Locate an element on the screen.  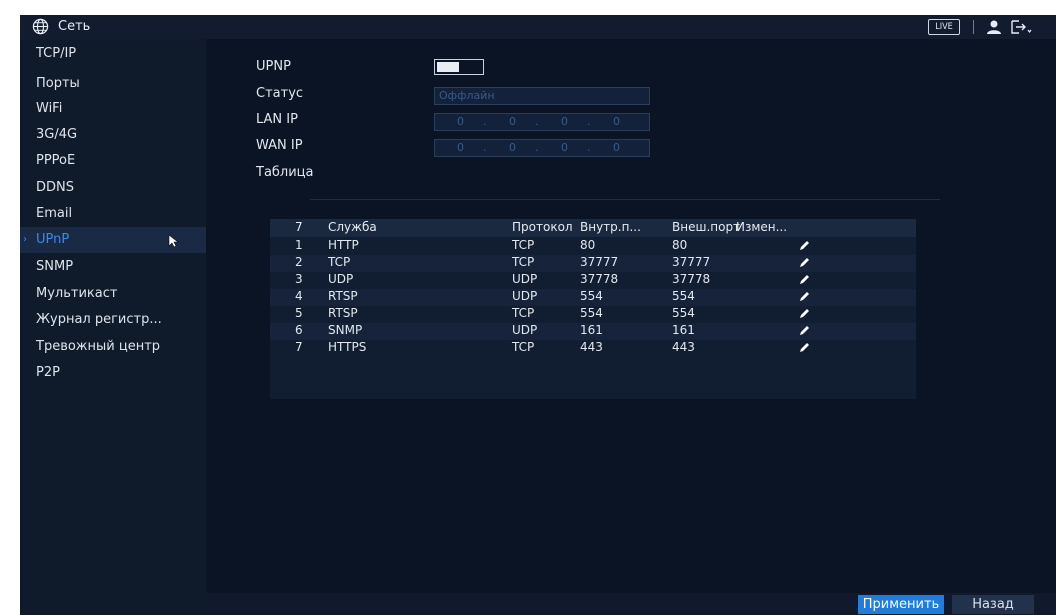
status-field: Оффлайн is located at coordinates (542, 96).